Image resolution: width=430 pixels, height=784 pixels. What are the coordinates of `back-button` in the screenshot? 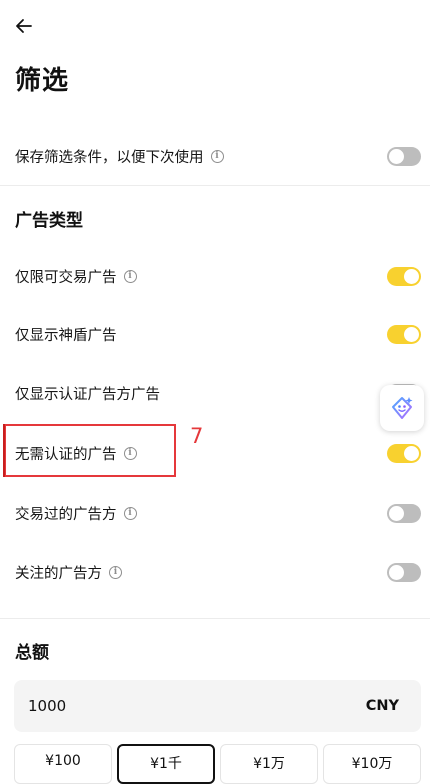 It's located at (24, 26).